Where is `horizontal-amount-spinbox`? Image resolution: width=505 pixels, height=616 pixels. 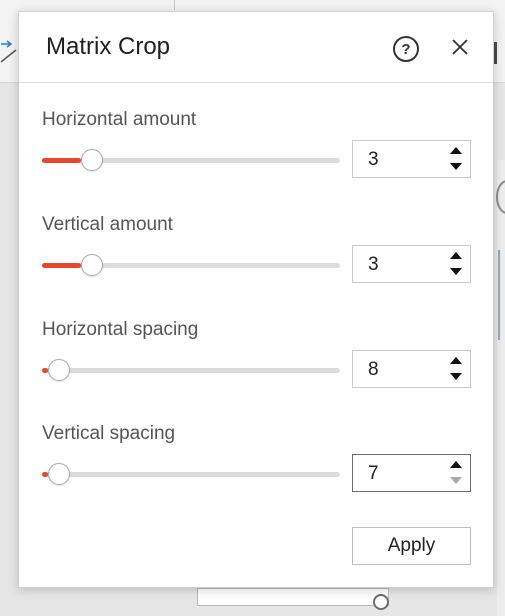 horizontal-amount-spinbox is located at coordinates (411, 159).